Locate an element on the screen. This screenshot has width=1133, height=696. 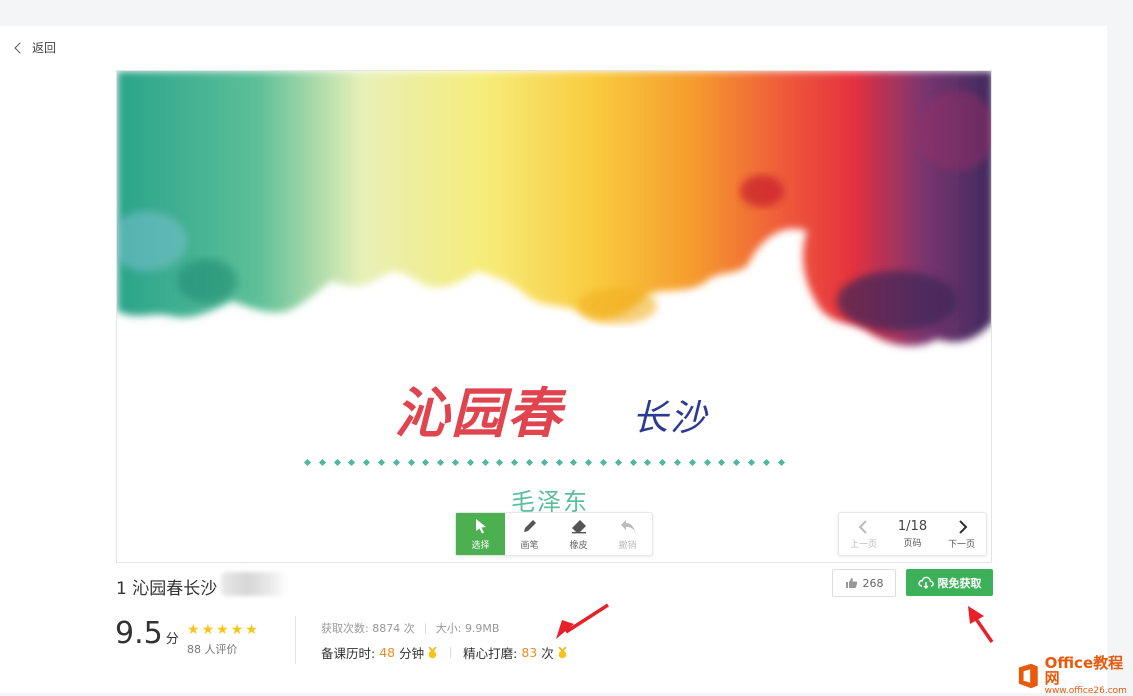
divider is located at coordinates (295, 640).